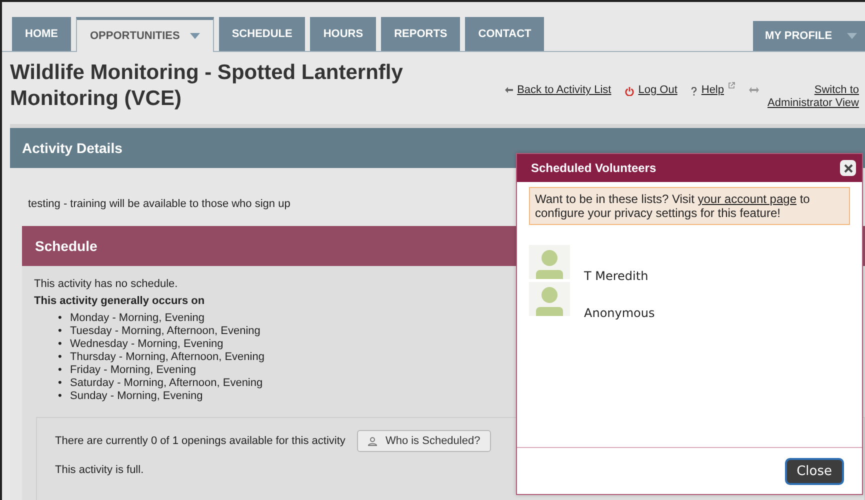 This screenshot has height=500, width=865. What do you see at coordinates (72, 148) in the screenshot?
I see `panel-title: Activity Details` at bounding box center [72, 148].